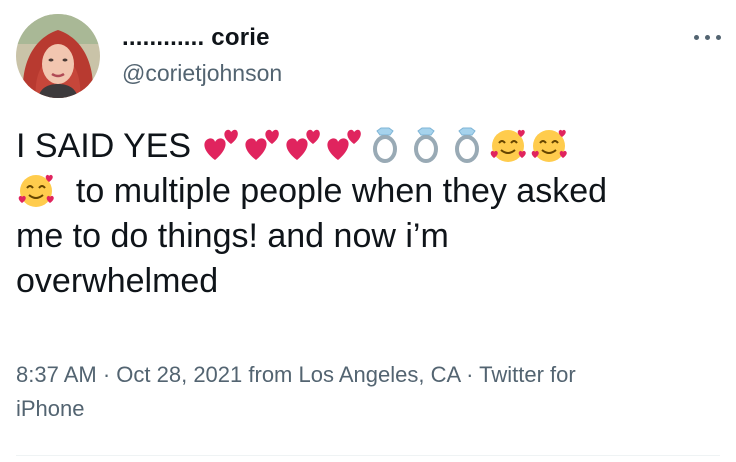  I want to click on tweet-line-3: me to do things! and now i’m, so click(232, 236).